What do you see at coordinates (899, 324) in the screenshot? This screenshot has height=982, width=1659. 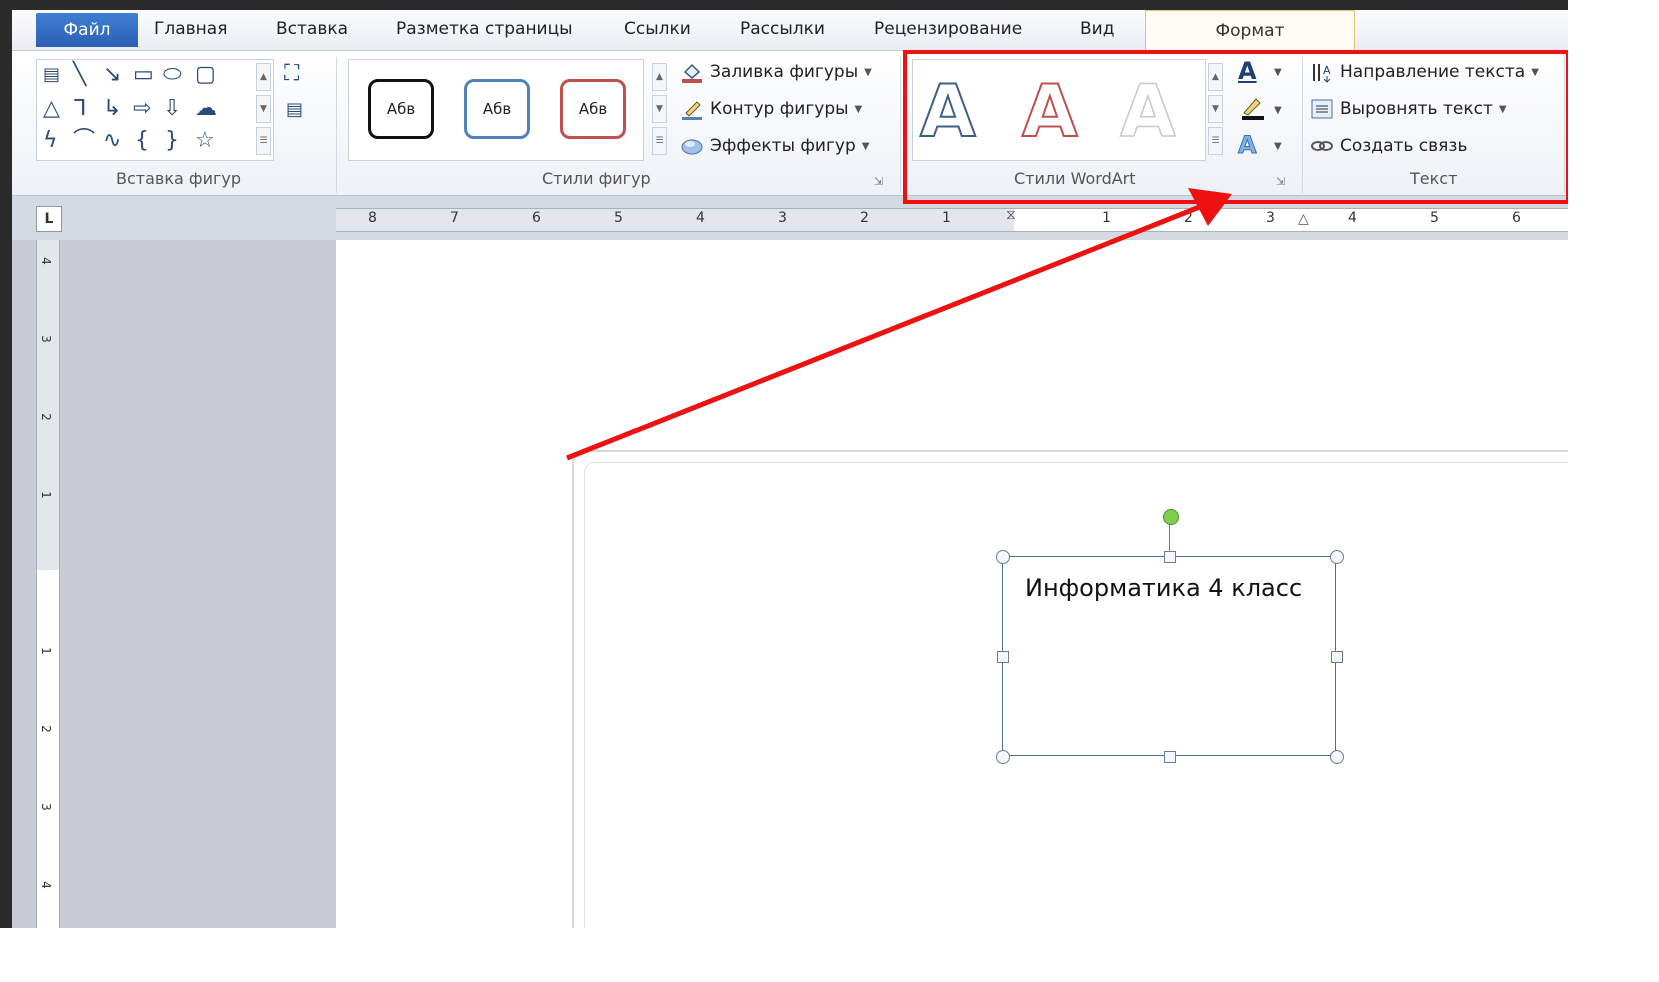 I see `annotation-arrow` at bounding box center [899, 324].